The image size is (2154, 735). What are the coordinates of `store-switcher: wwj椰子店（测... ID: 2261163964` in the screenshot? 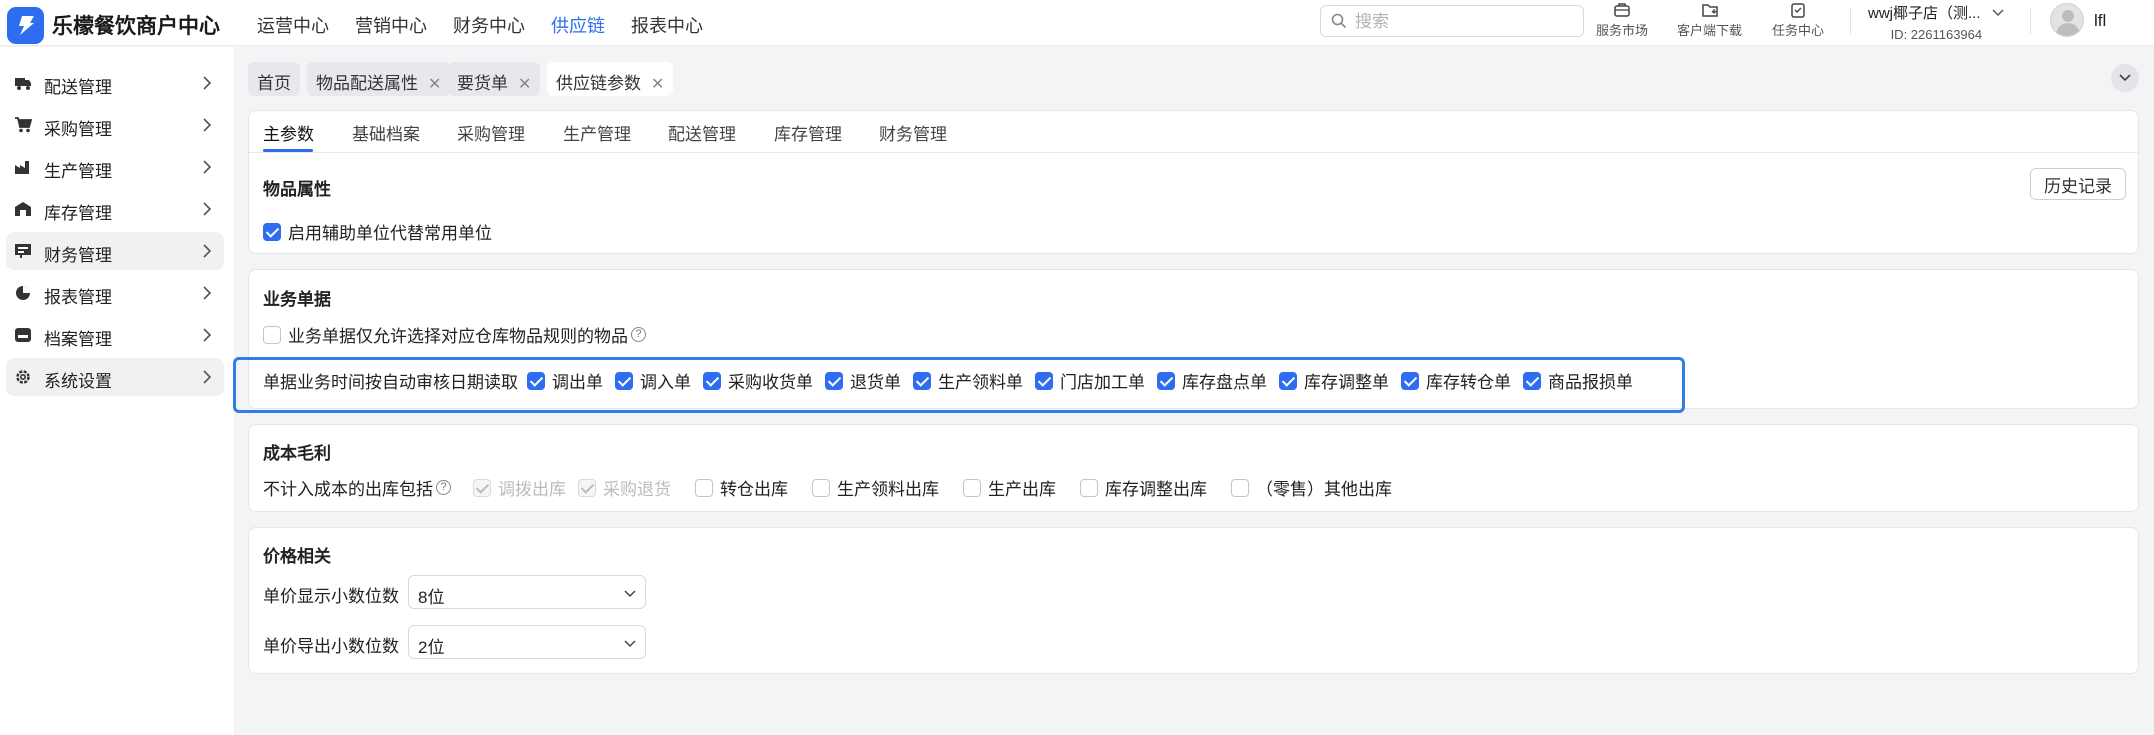 It's located at (1936, 22).